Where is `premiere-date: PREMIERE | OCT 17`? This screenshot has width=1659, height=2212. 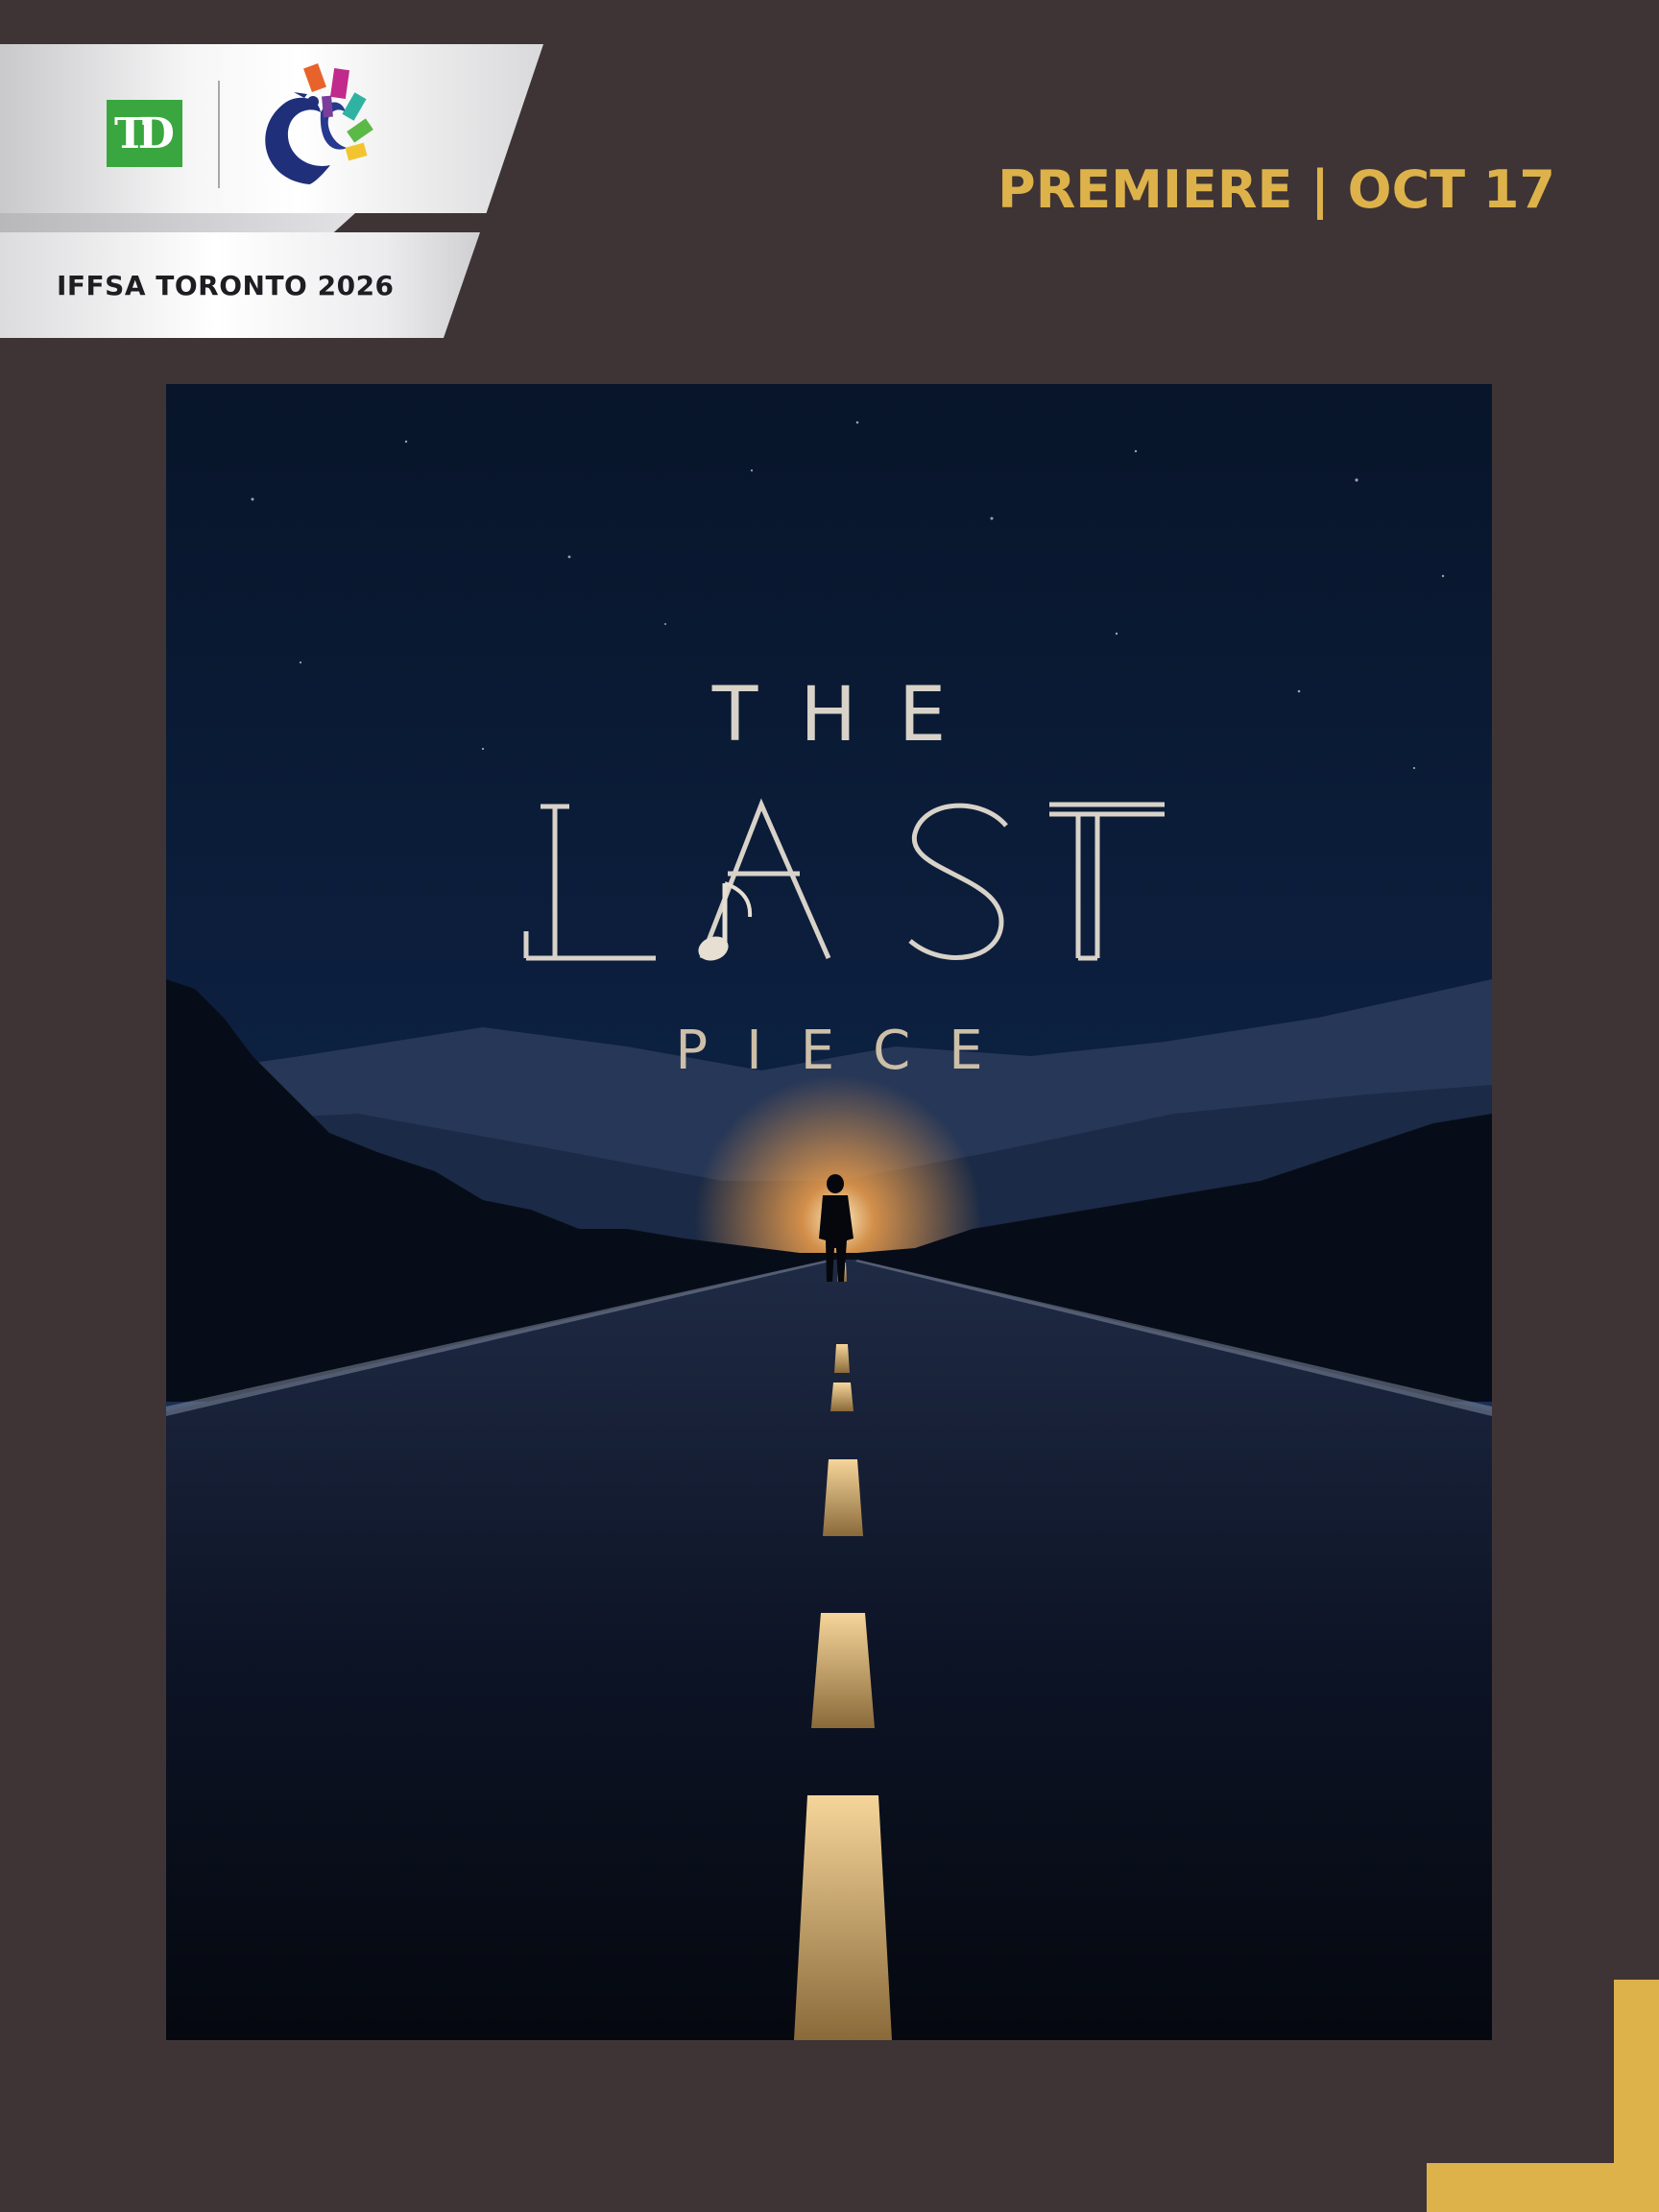 premiere-date: PREMIERE | OCT 17 is located at coordinates (1276, 189).